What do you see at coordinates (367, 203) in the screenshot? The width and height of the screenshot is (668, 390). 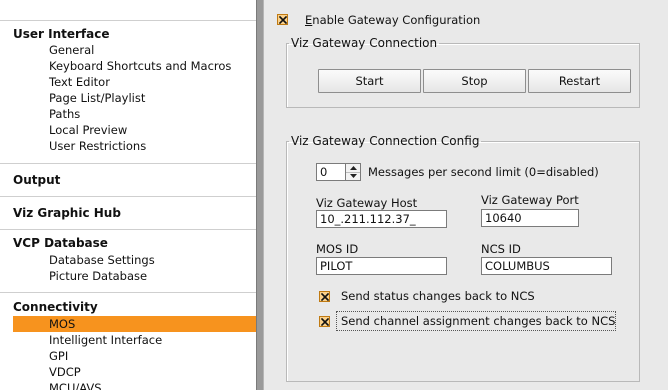 I see `gateway-host-label: Viz Gateway Host` at bounding box center [367, 203].